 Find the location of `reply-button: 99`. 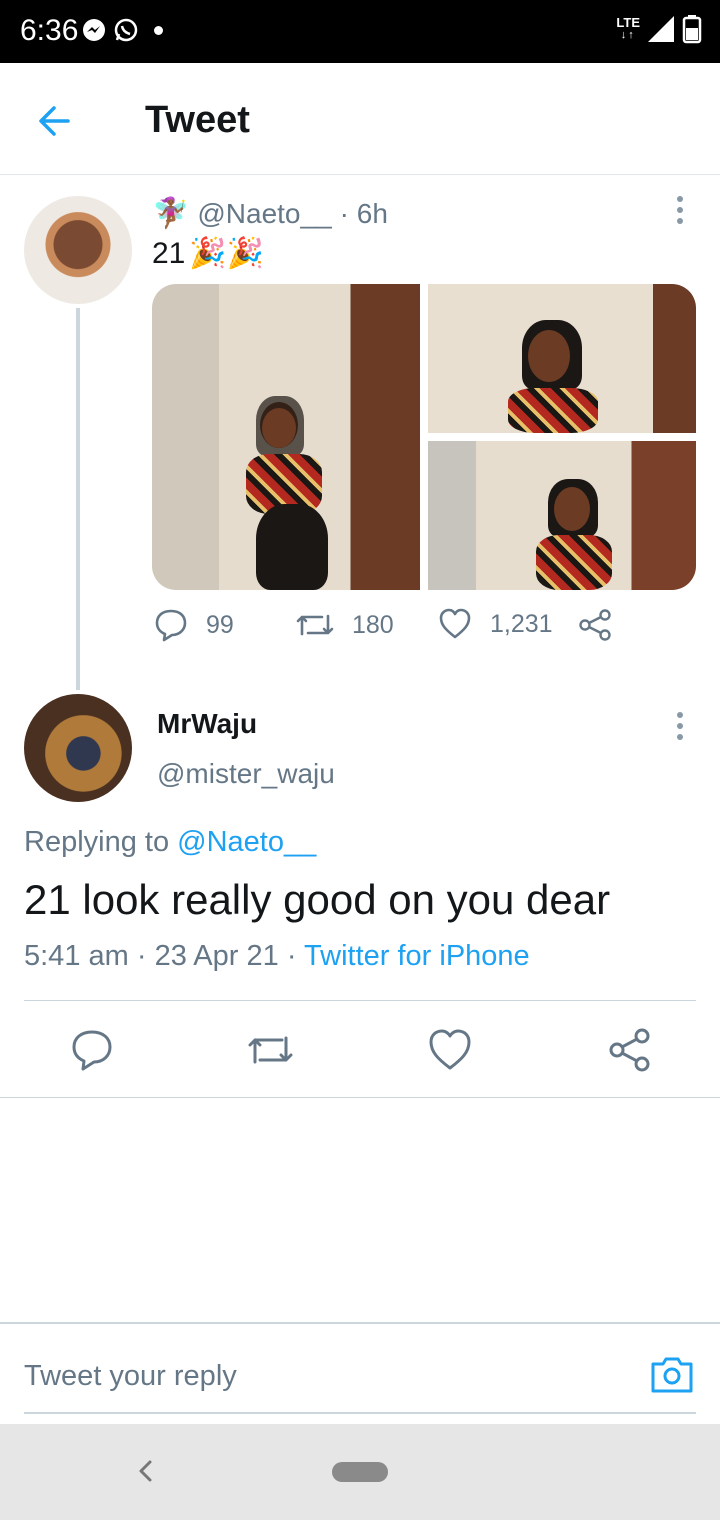

reply-button: 99 is located at coordinates (194, 625).